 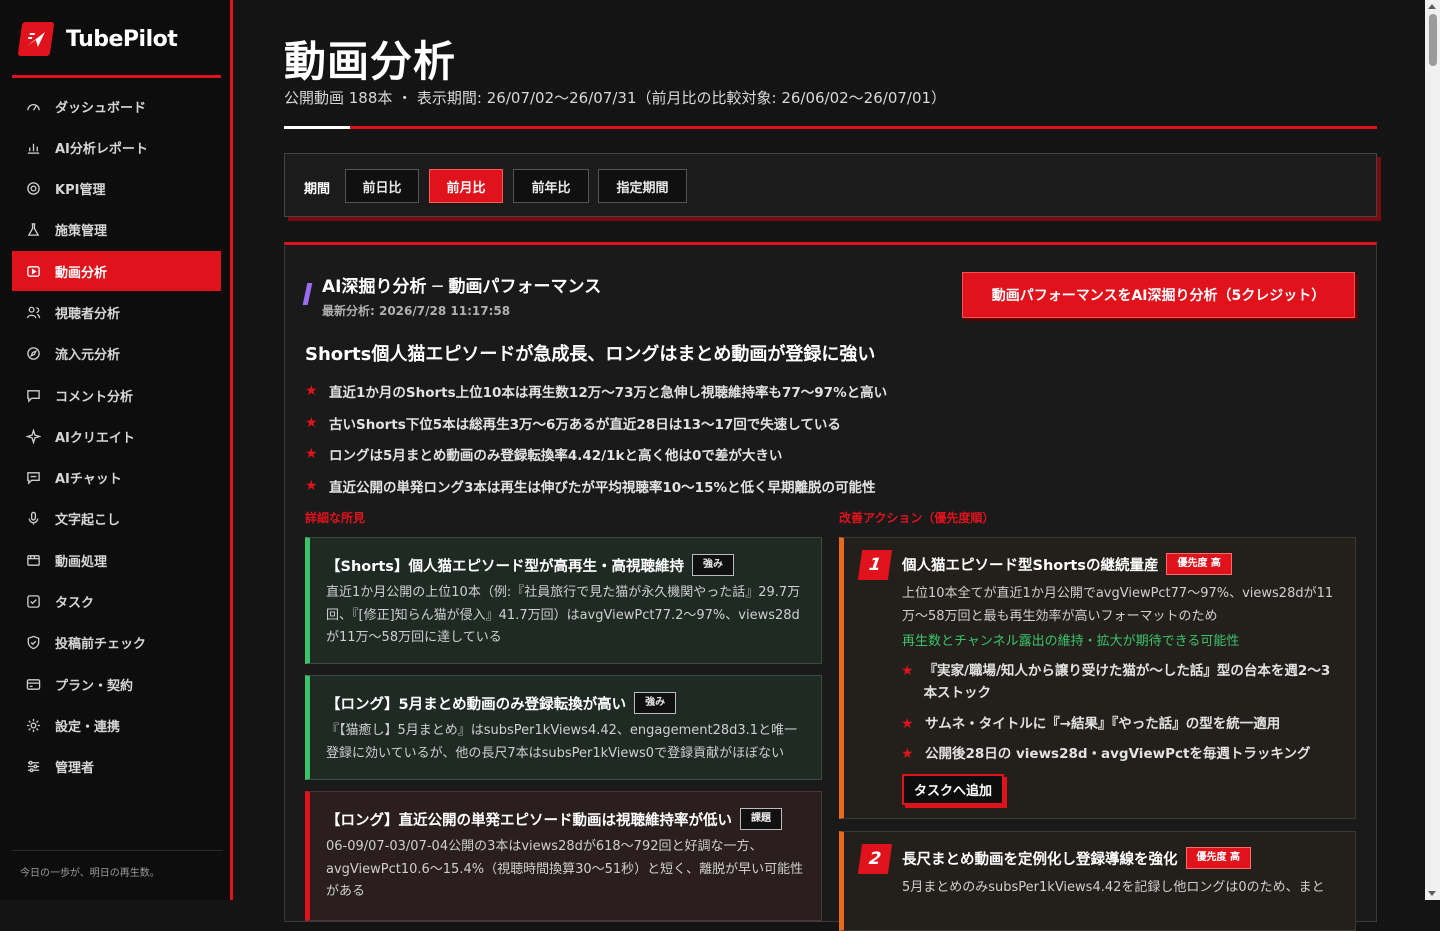 What do you see at coordinates (81, 232) in the screenshot?
I see `sidebar-item-label: 施策管理` at bounding box center [81, 232].